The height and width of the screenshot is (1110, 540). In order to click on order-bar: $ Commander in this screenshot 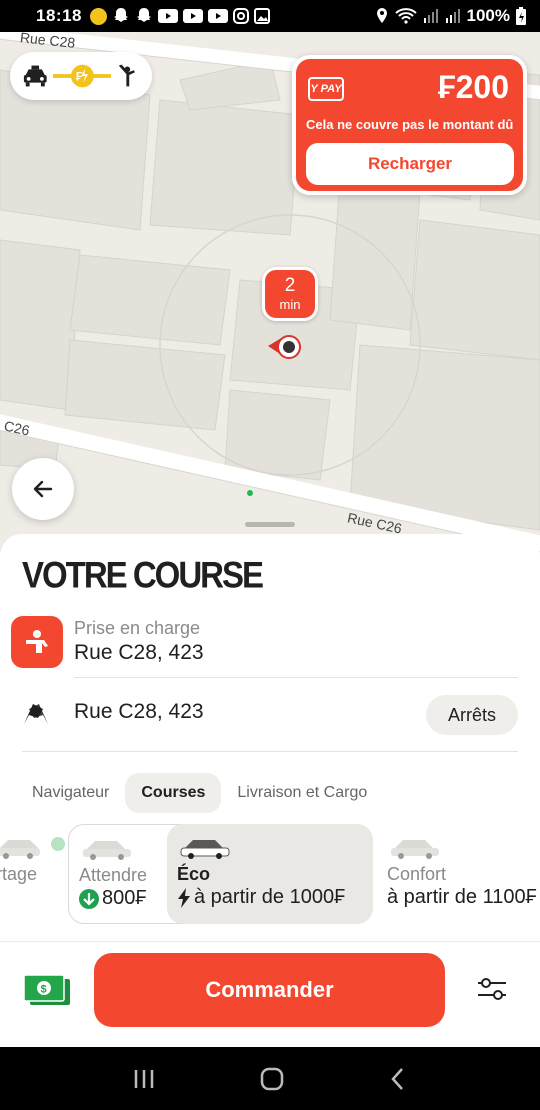, I will do `click(270, 994)`.